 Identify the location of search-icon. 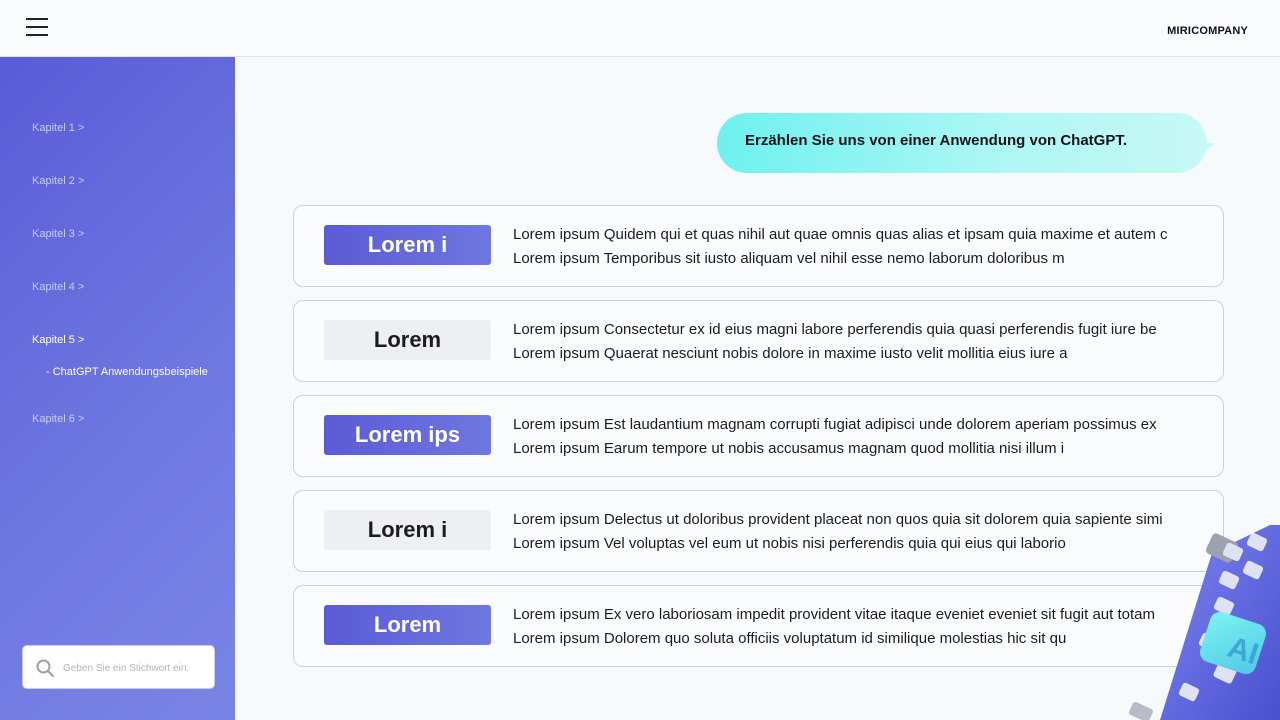
(45, 668).